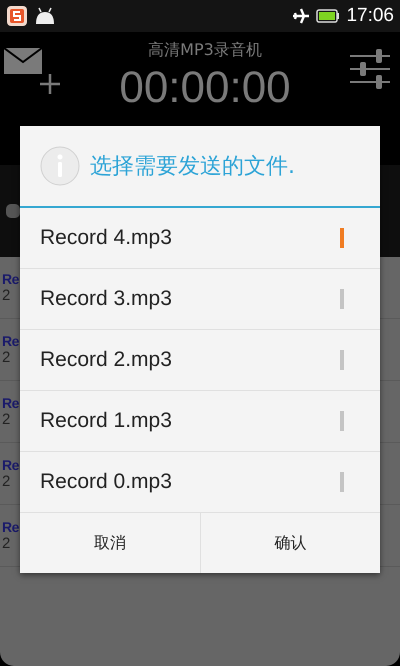  I want to click on equalizer-icon, so click(371, 69).